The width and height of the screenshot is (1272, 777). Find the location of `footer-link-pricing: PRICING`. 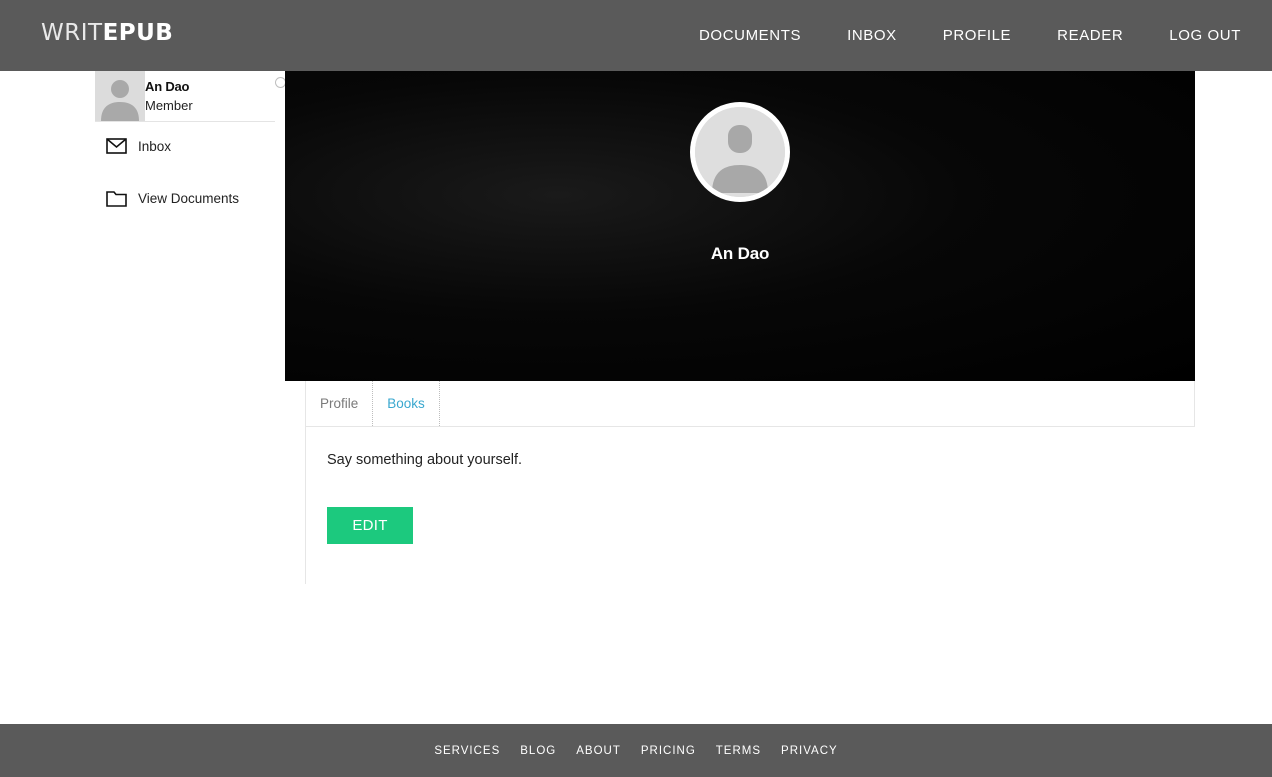

footer-link-pricing: PRICING is located at coordinates (668, 751).